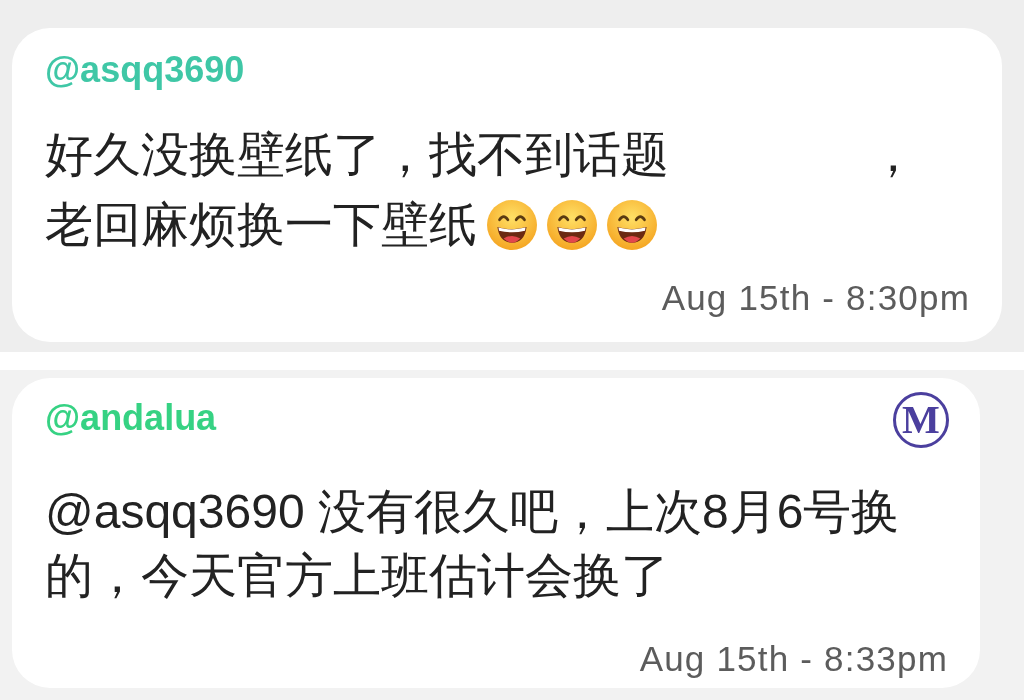  I want to click on message-text: 的，今天官方上班估计会换了, so click(357, 576).